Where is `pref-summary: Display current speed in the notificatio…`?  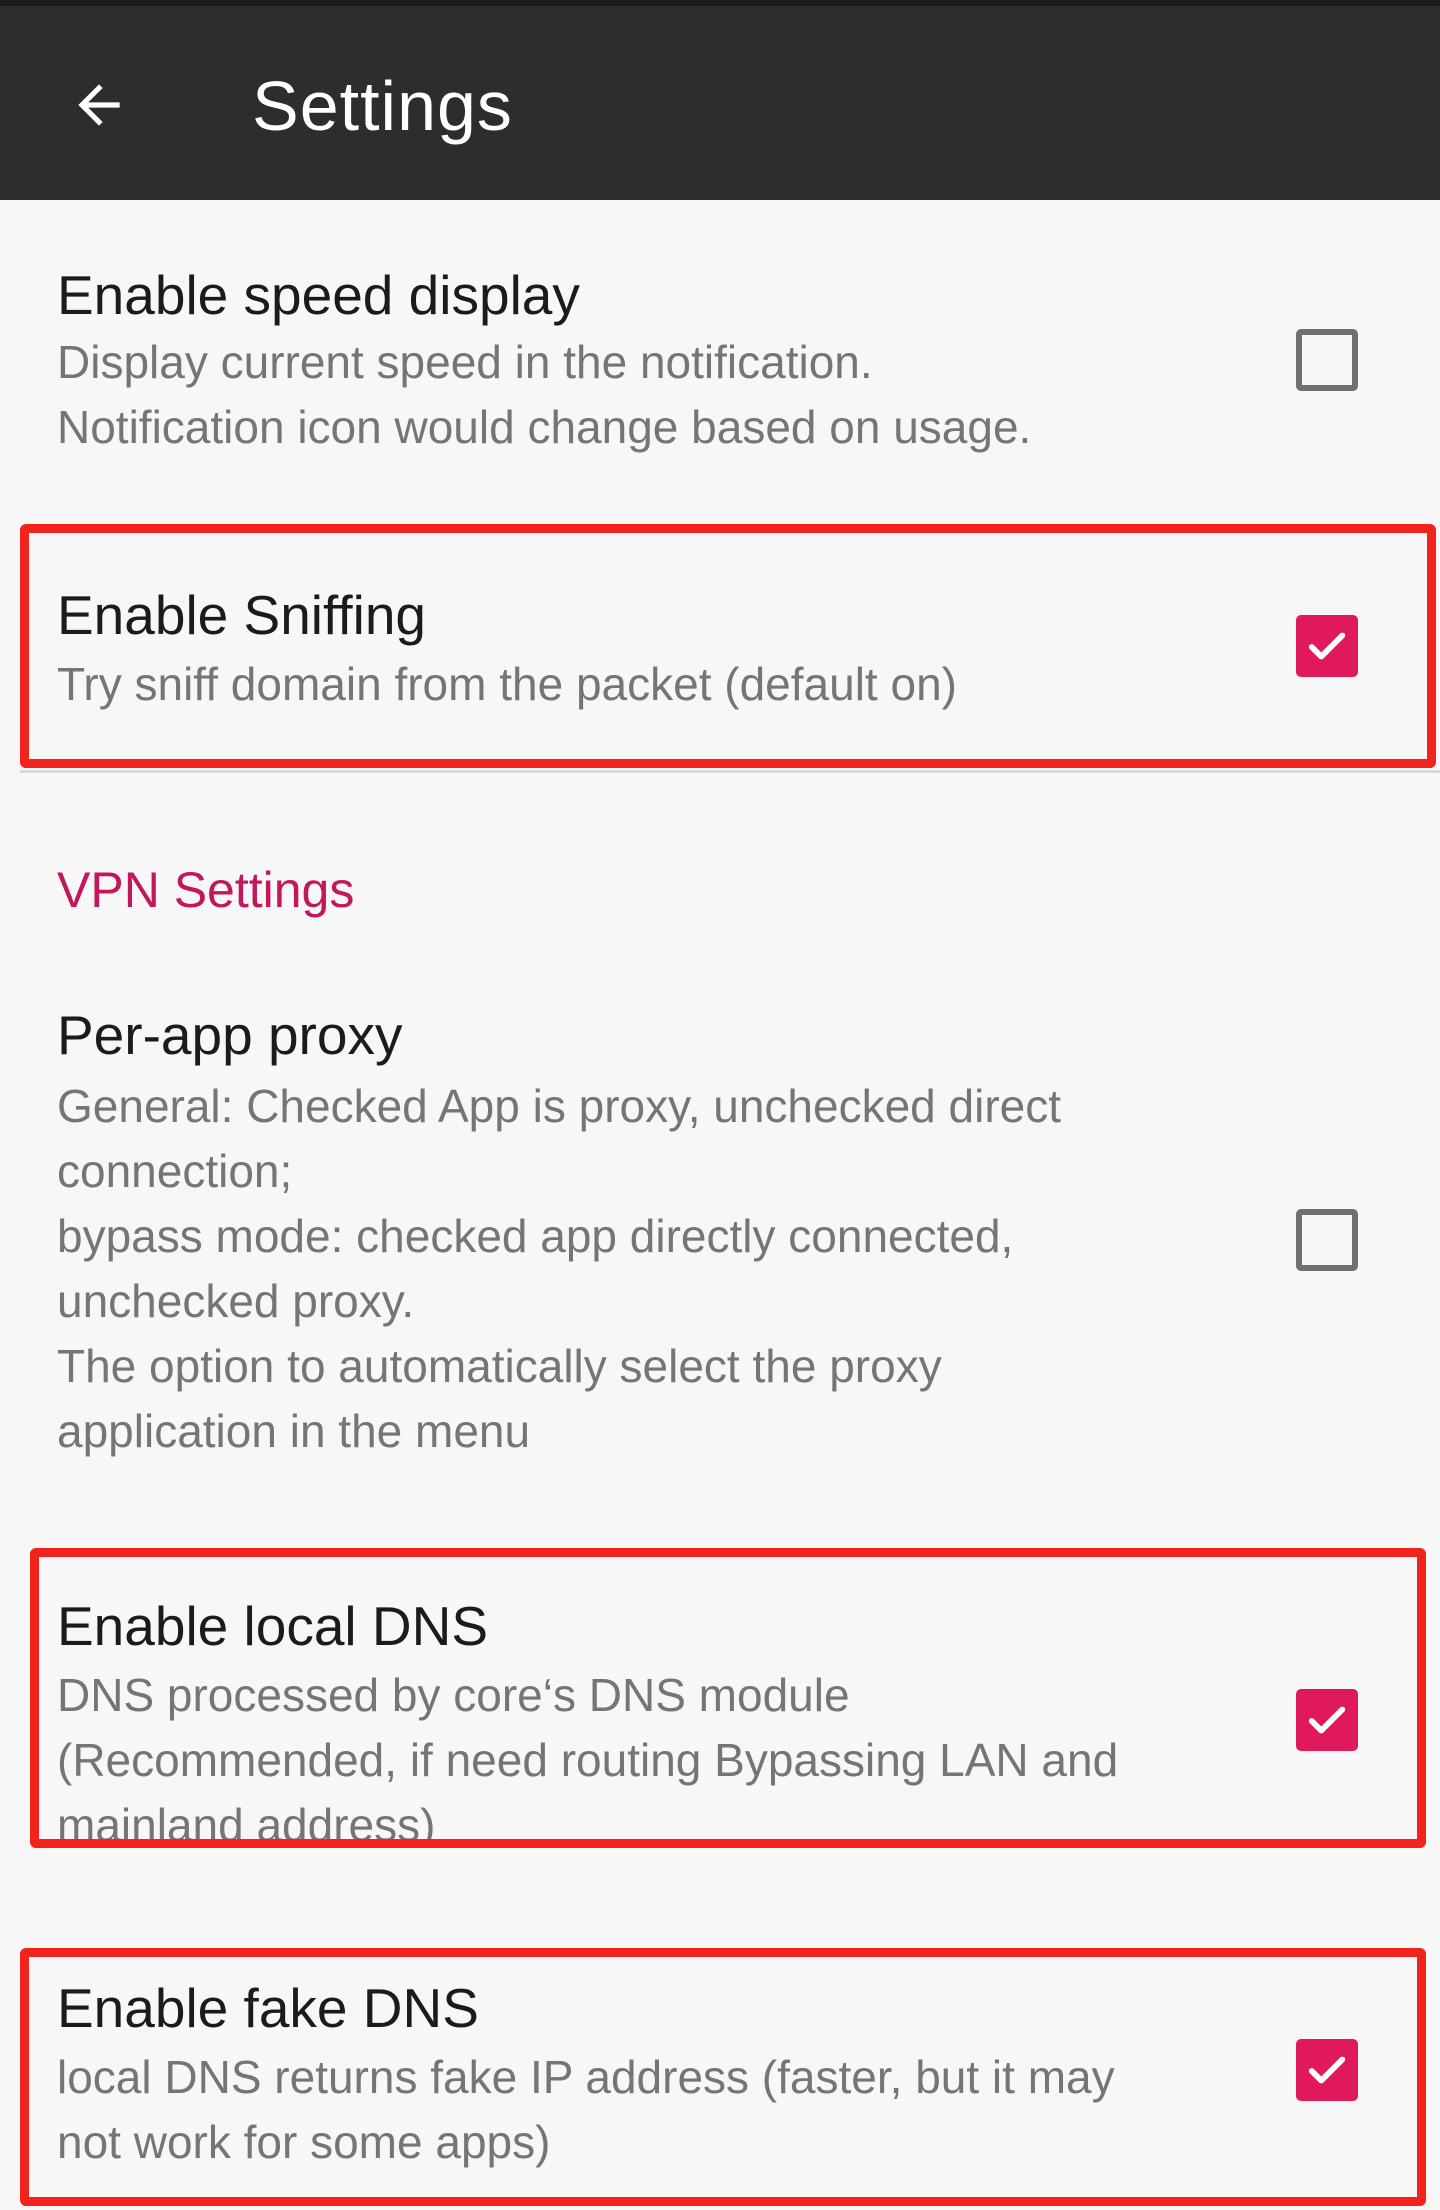
pref-summary: Display current speed in the notificatio… is located at coordinates (544, 394).